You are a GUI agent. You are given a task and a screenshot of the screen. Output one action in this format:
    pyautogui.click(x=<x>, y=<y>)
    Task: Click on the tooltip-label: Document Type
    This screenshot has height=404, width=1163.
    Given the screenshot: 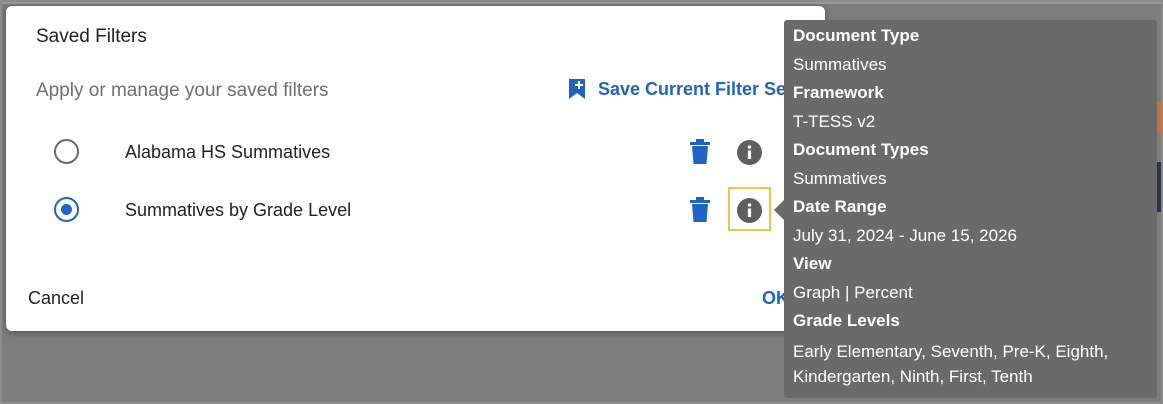 What is the action you would take?
    pyautogui.click(x=856, y=35)
    